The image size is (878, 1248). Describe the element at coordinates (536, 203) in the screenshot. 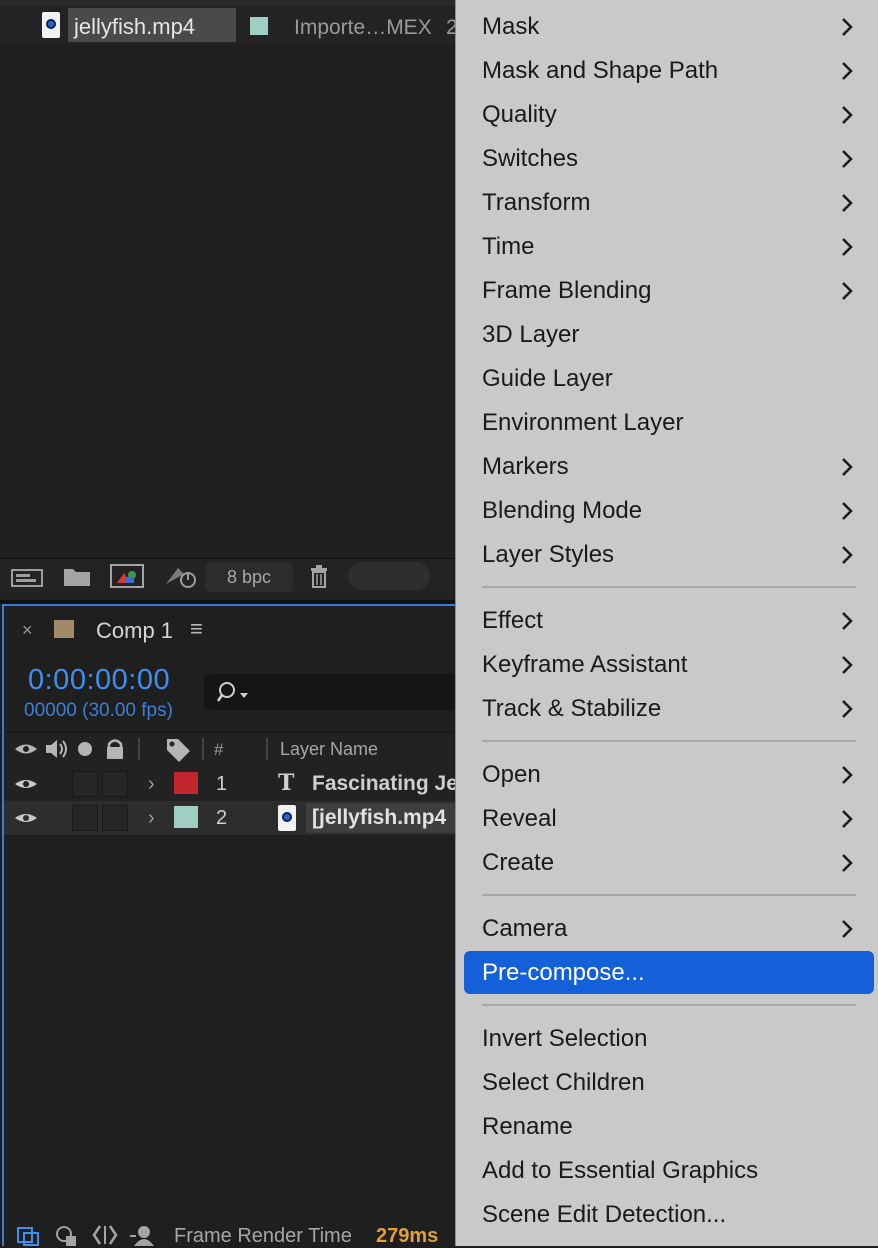

I see `menu-item-transform: Transform` at that location.